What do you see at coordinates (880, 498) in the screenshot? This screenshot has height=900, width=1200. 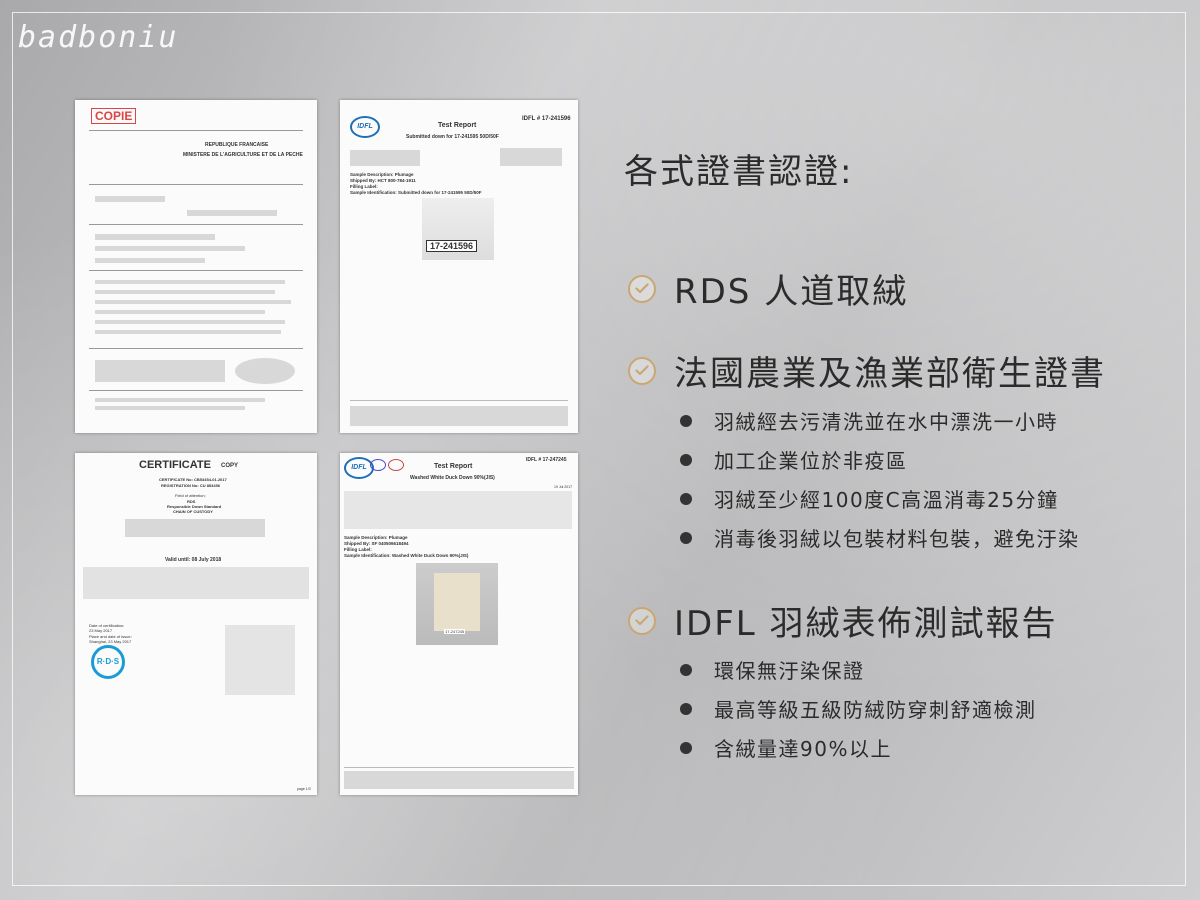 I see `list-item: 羽絨至少經100度C高溫消毒25分鐘` at bounding box center [880, 498].